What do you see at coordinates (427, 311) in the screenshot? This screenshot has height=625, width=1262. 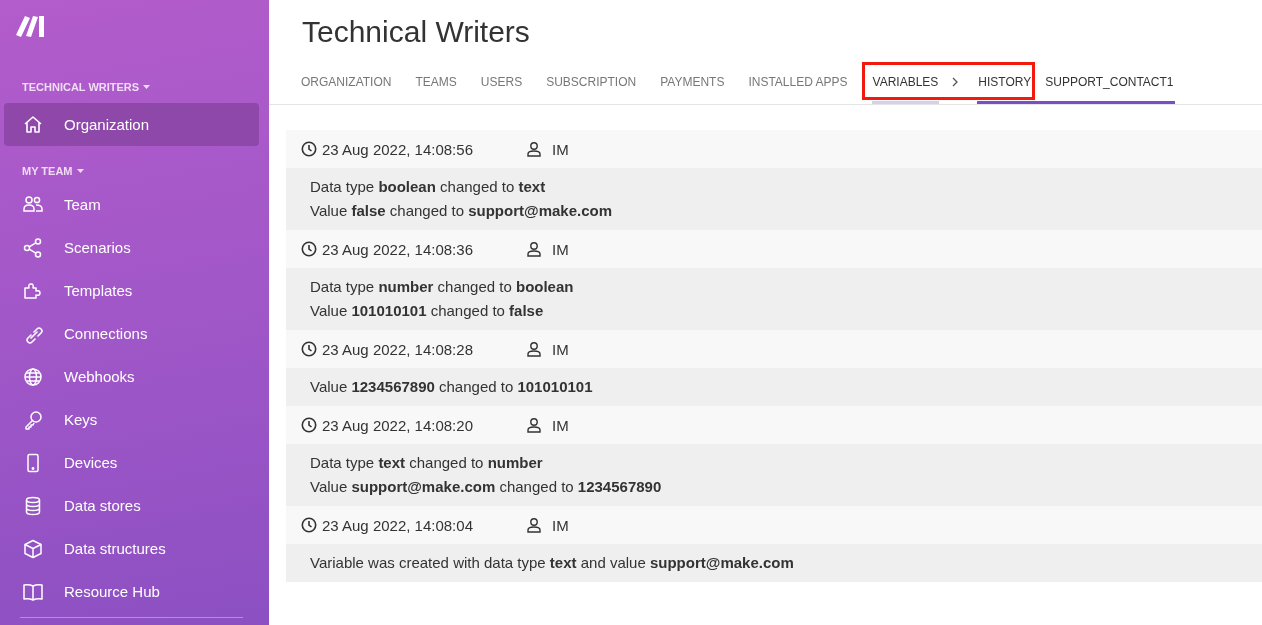 I see `change-description: Value 101010101 changed to false` at bounding box center [427, 311].